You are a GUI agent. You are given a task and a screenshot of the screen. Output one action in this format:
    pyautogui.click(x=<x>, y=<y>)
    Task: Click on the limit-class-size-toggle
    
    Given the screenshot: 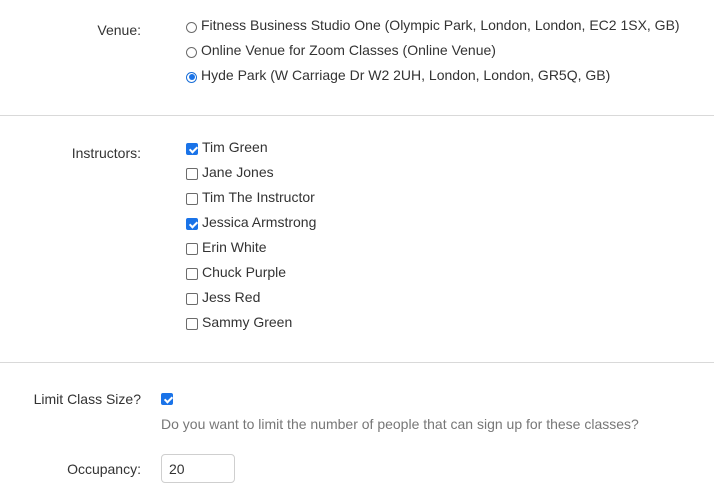 What is the action you would take?
    pyautogui.click(x=167, y=397)
    